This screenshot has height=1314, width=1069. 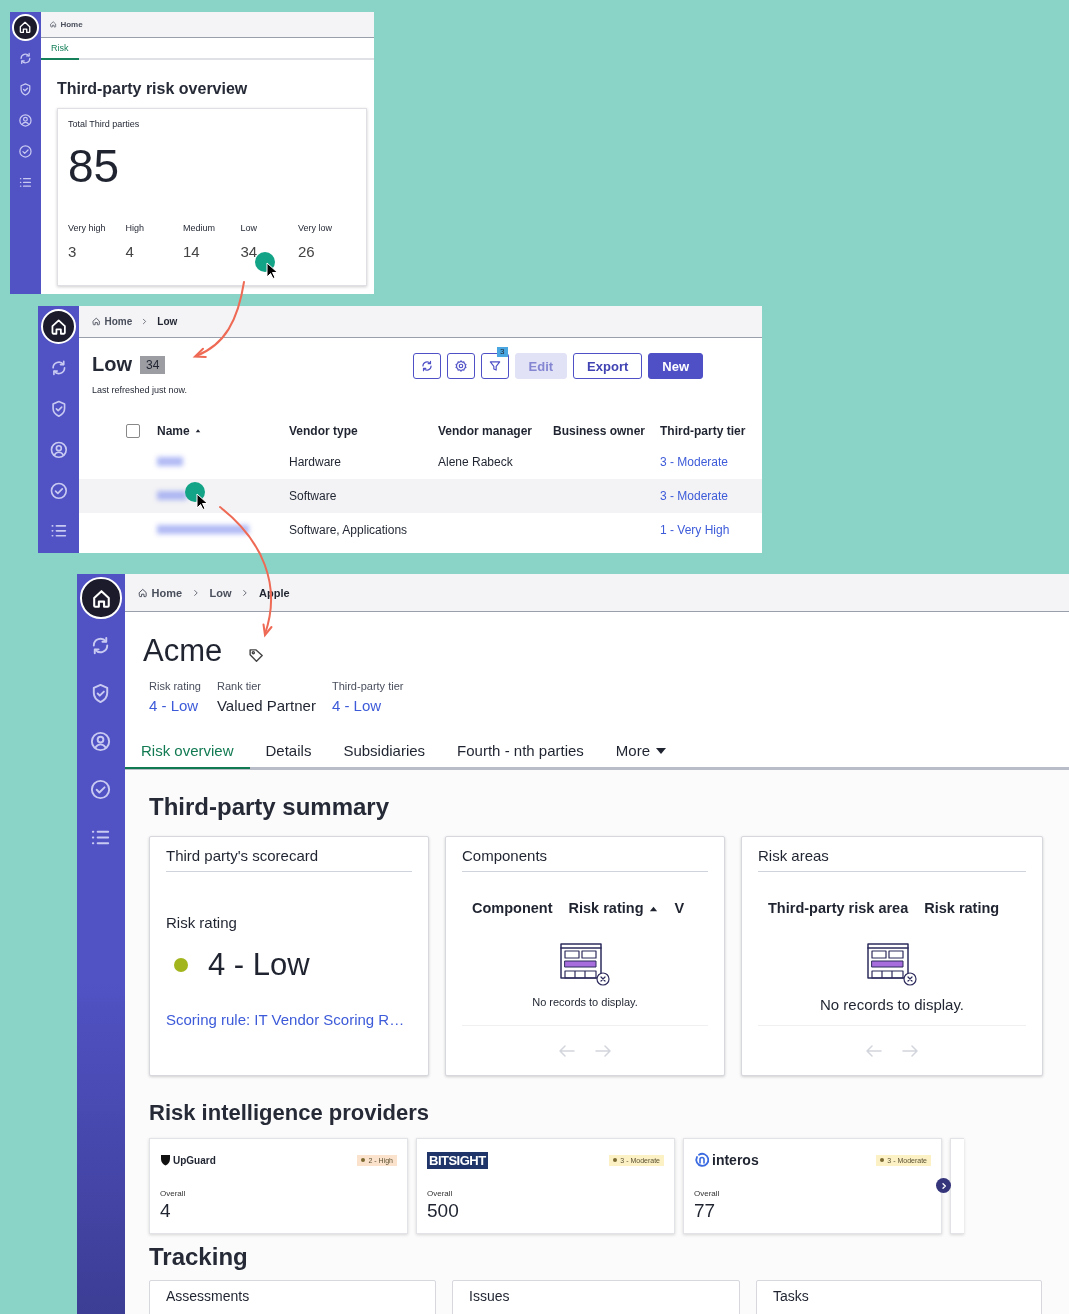 What do you see at coordinates (166, 1211) in the screenshot?
I see `score-value: 4` at bounding box center [166, 1211].